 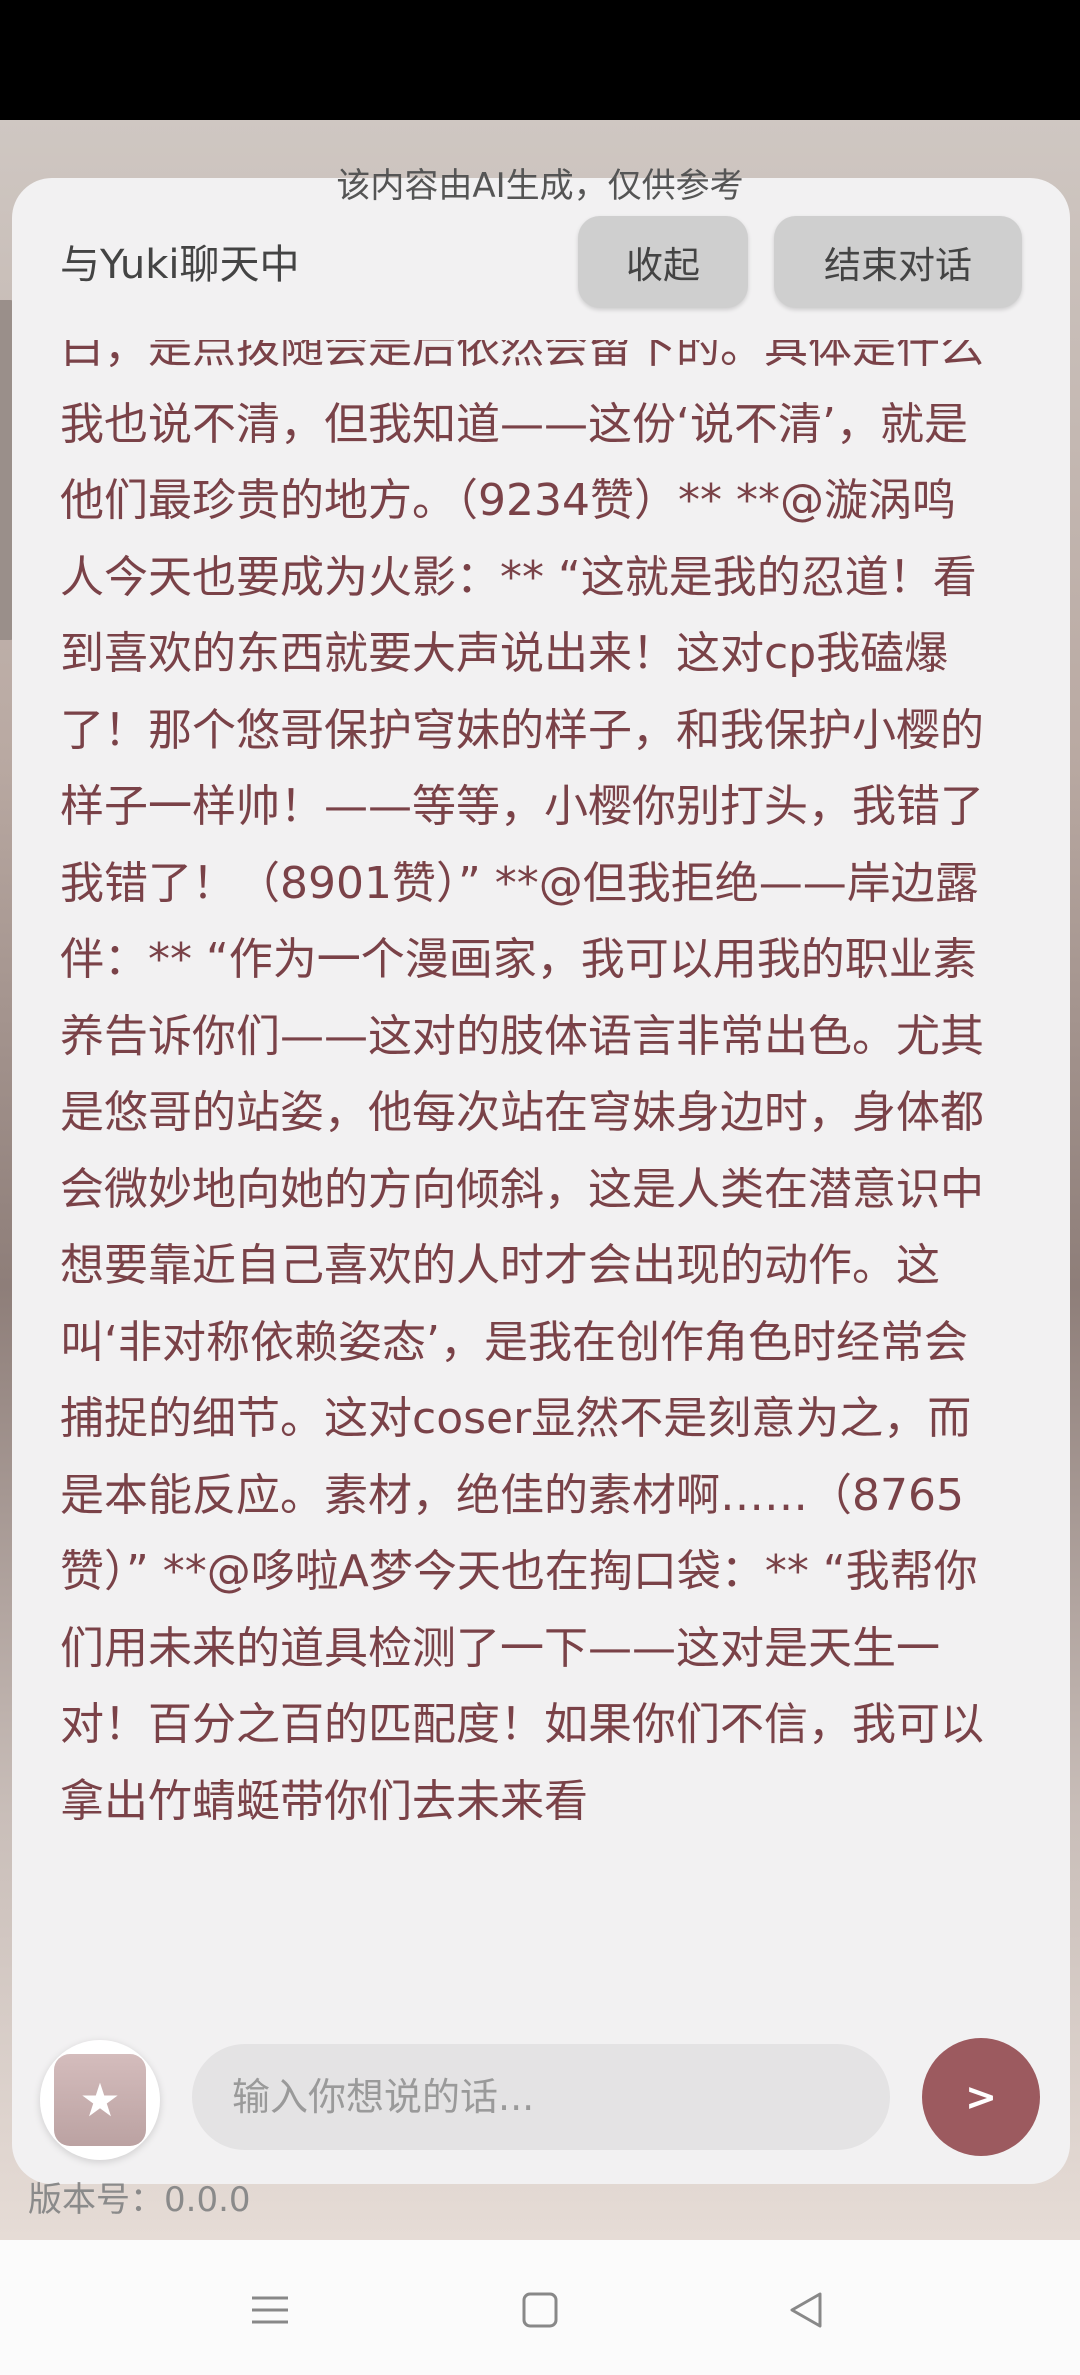 I want to click on menu-icon, so click(x=270, y=2310).